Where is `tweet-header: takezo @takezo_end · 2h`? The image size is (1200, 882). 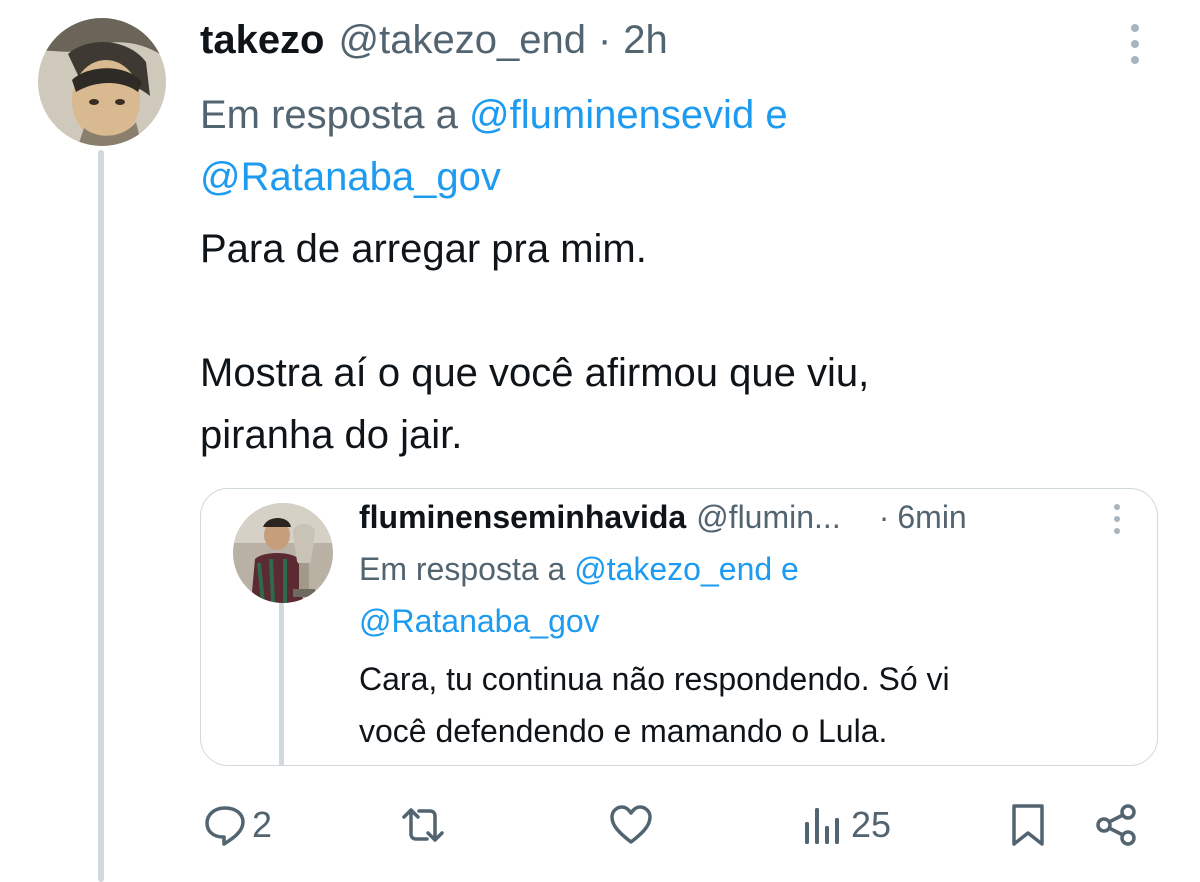
tweet-header: takezo @takezo_end · 2h is located at coordinates (434, 40).